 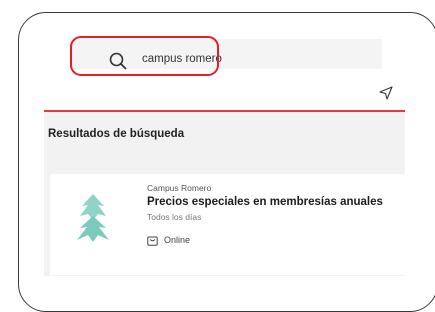 I want to click on card-mode: Online, so click(x=168, y=240).